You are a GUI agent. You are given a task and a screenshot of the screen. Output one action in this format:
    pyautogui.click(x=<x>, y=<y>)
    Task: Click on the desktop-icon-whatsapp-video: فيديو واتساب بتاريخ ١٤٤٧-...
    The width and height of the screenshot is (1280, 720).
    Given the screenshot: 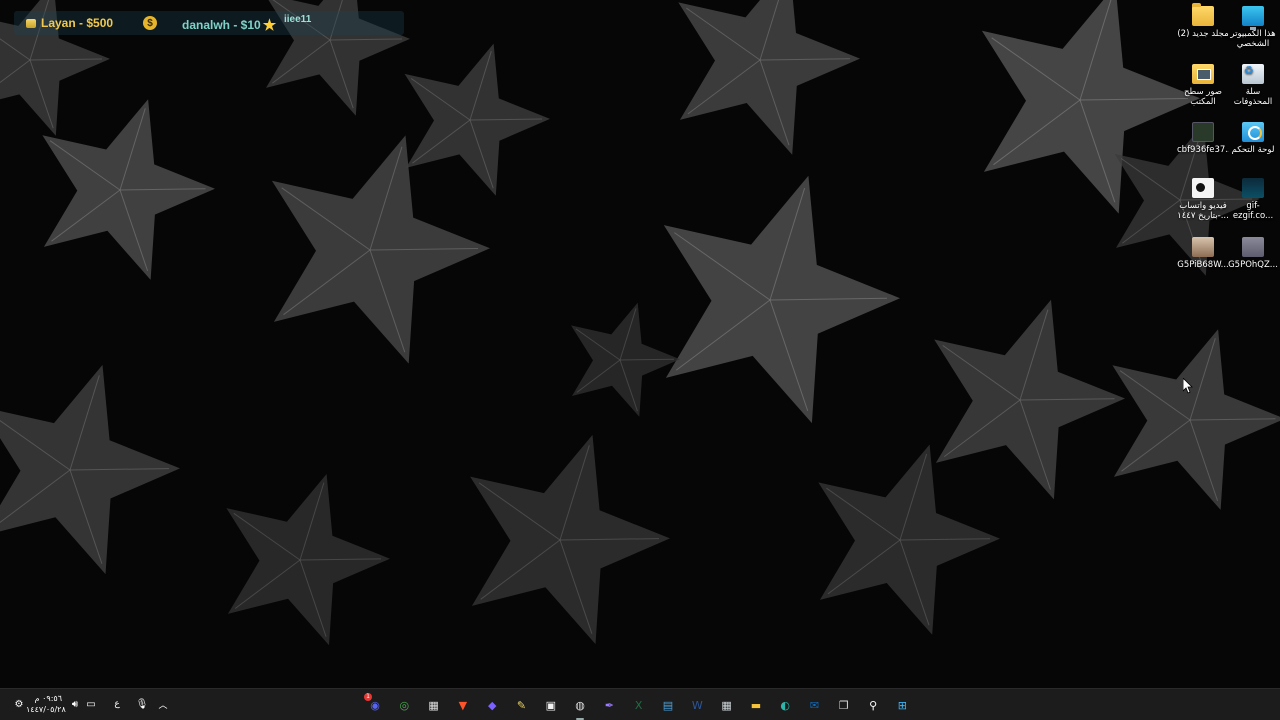 What is the action you would take?
    pyautogui.click(x=1203, y=199)
    